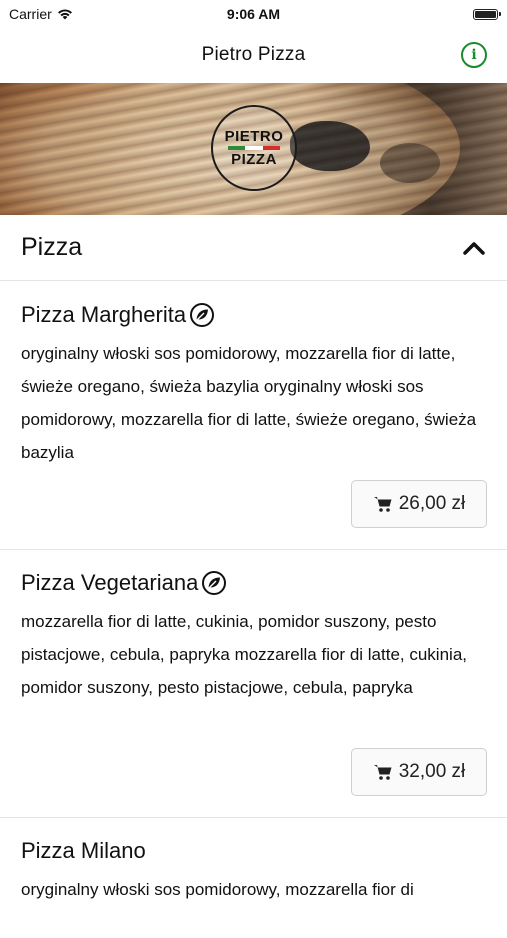 The image size is (507, 938). What do you see at coordinates (432, 503) in the screenshot?
I see `price-label: 26,00 zł` at bounding box center [432, 503].